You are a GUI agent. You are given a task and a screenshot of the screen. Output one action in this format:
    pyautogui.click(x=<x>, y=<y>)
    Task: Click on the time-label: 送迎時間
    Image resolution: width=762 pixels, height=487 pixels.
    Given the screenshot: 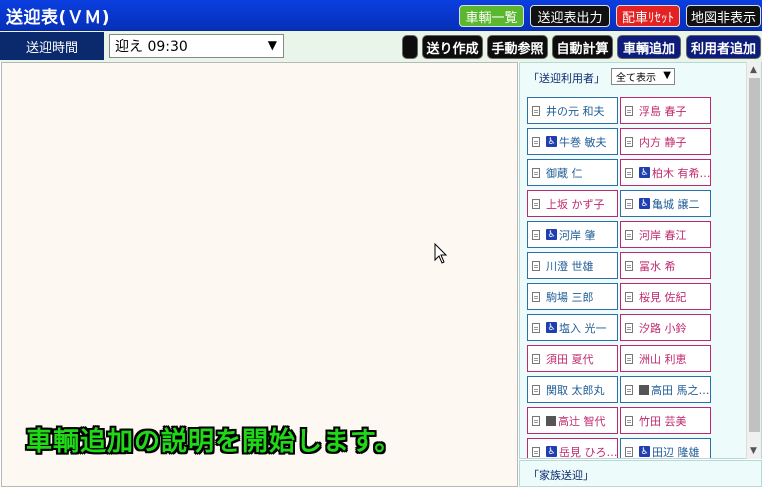 What is the action you would take?
    pyautogui.click(x=52, y=46)
    